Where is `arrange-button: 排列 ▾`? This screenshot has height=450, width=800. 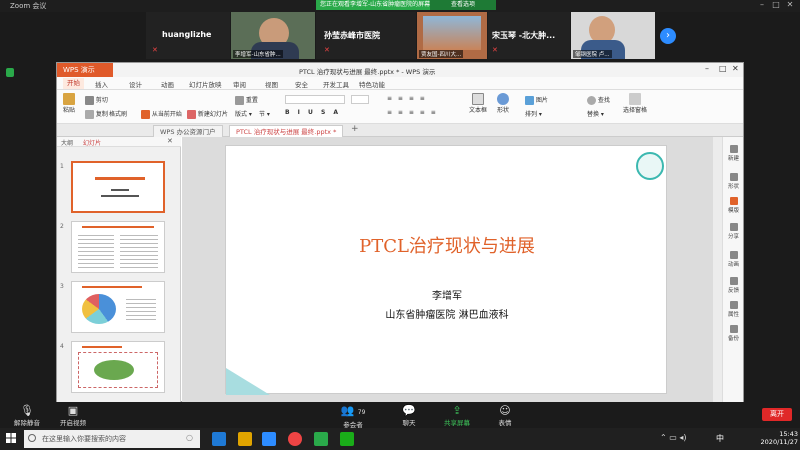 arrange-button: 排列 ▾ is located at coordinates (533, 113).